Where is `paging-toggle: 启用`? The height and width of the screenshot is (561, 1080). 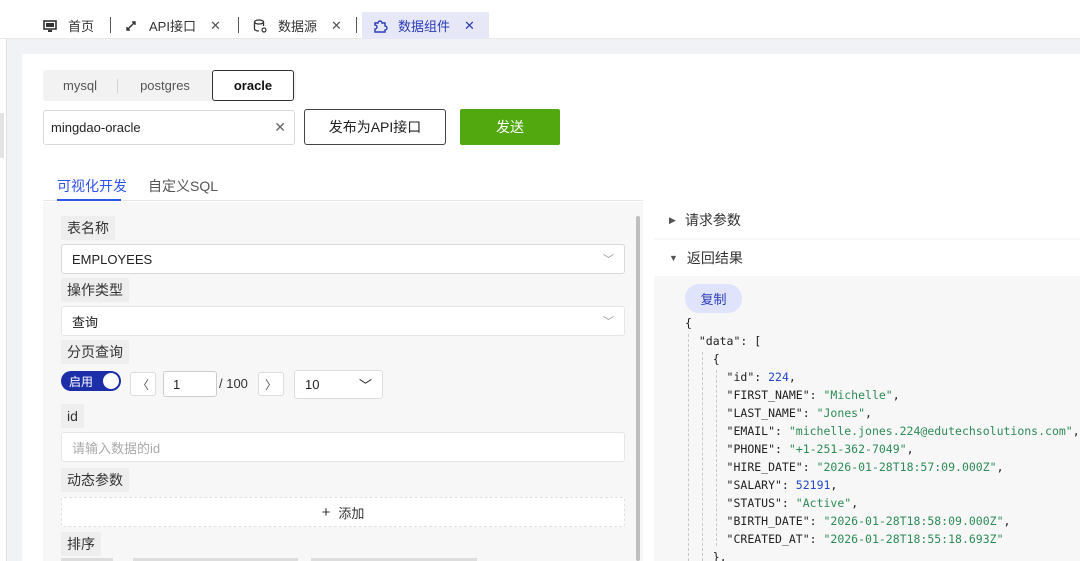 paging-toggle: 启用 is located at coordinates (91, 381).